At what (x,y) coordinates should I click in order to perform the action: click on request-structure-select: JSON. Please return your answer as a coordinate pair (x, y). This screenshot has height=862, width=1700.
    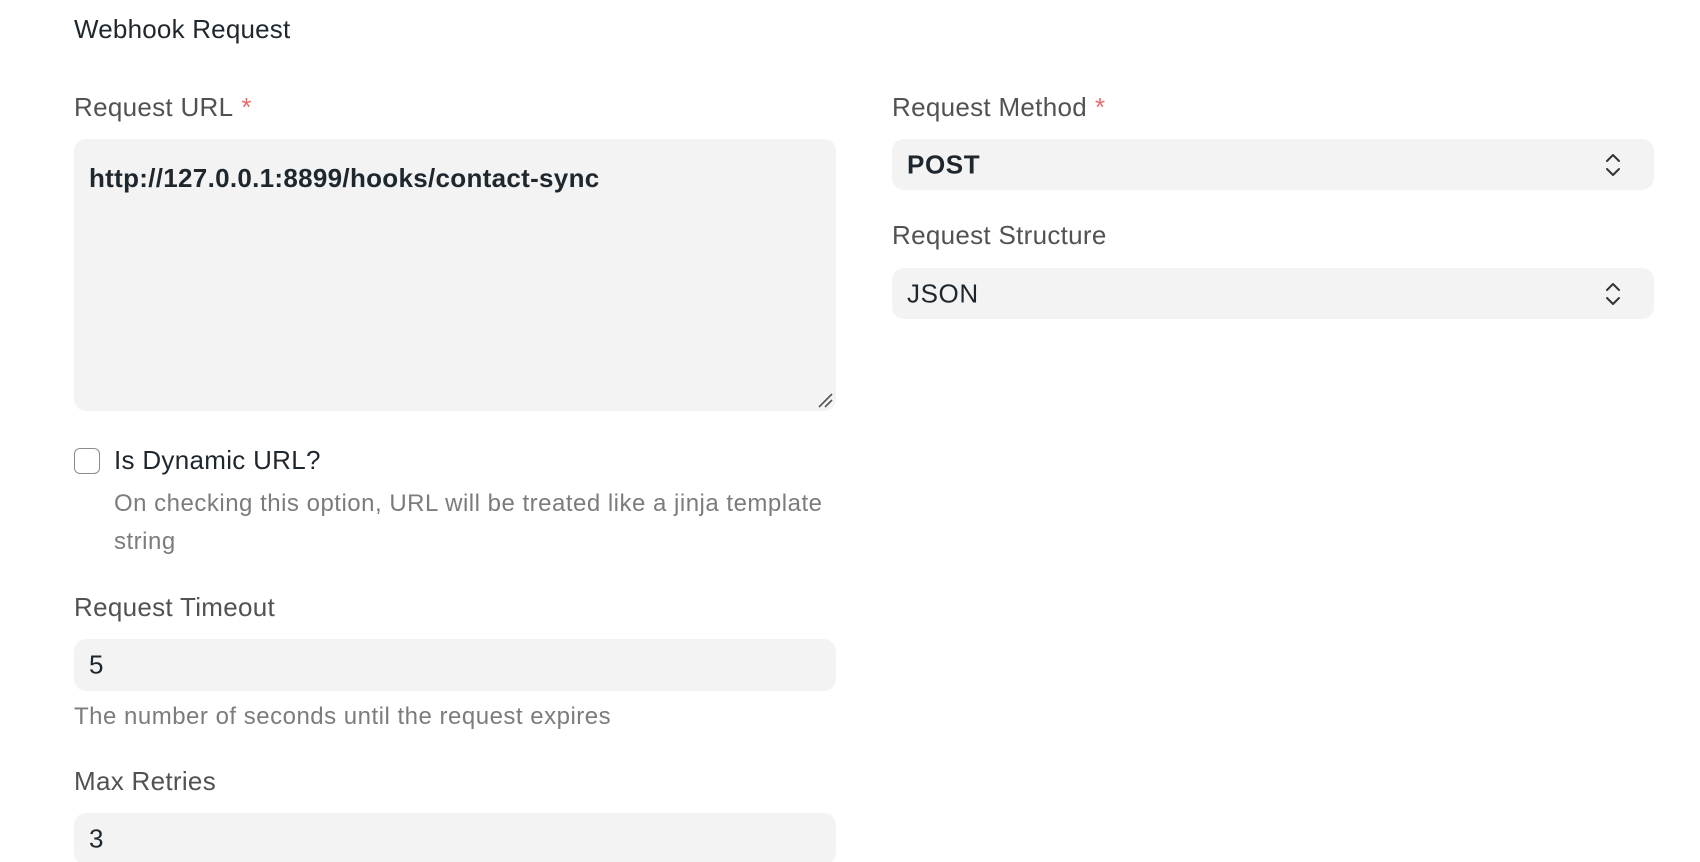
    Looking at the image, I should click on (1273, 293).